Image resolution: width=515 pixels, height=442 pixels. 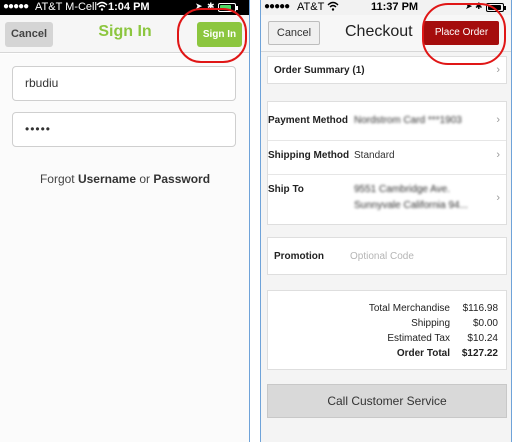 What do you see at coordinates (387, 401) in the screenshot?
I see `call-customer-service-button: Call Customer Service` at bounding box center [387, 401].